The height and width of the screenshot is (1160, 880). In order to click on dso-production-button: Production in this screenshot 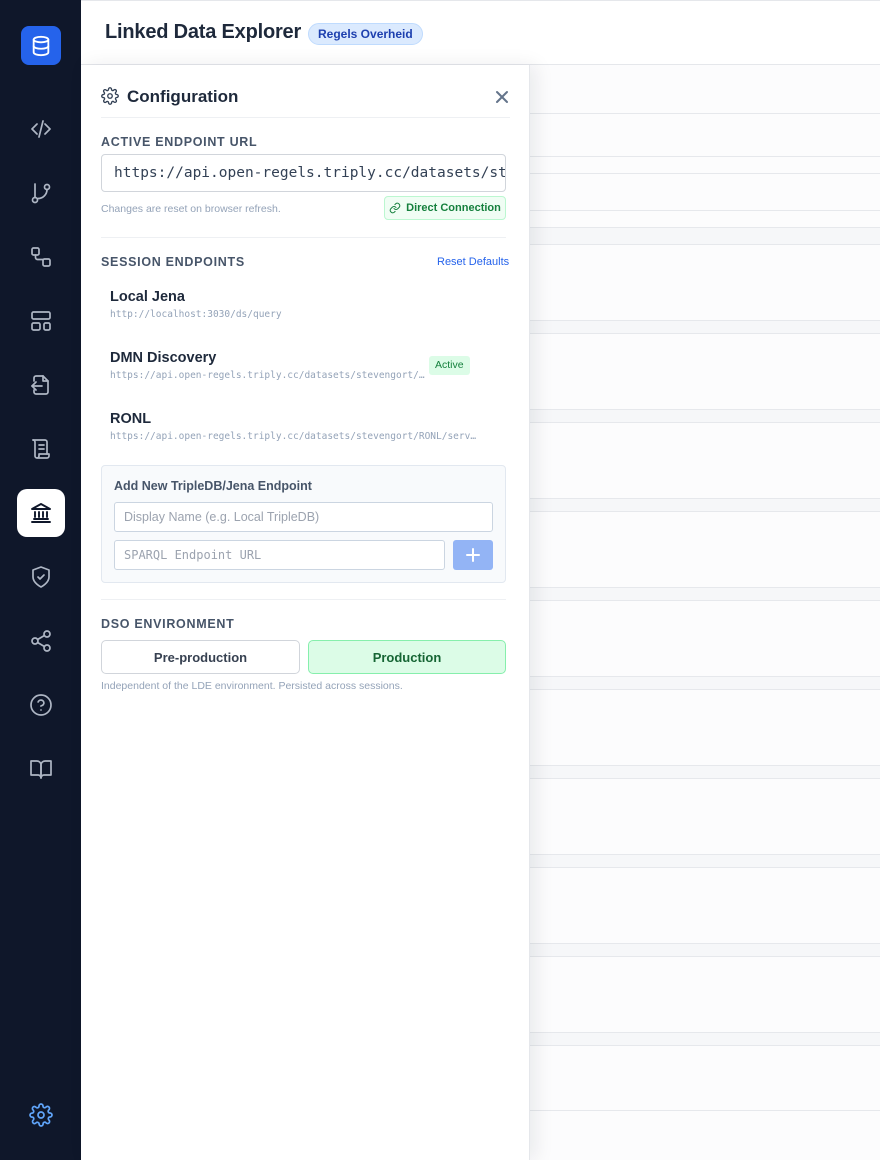, I will do `click(407, 657)`.